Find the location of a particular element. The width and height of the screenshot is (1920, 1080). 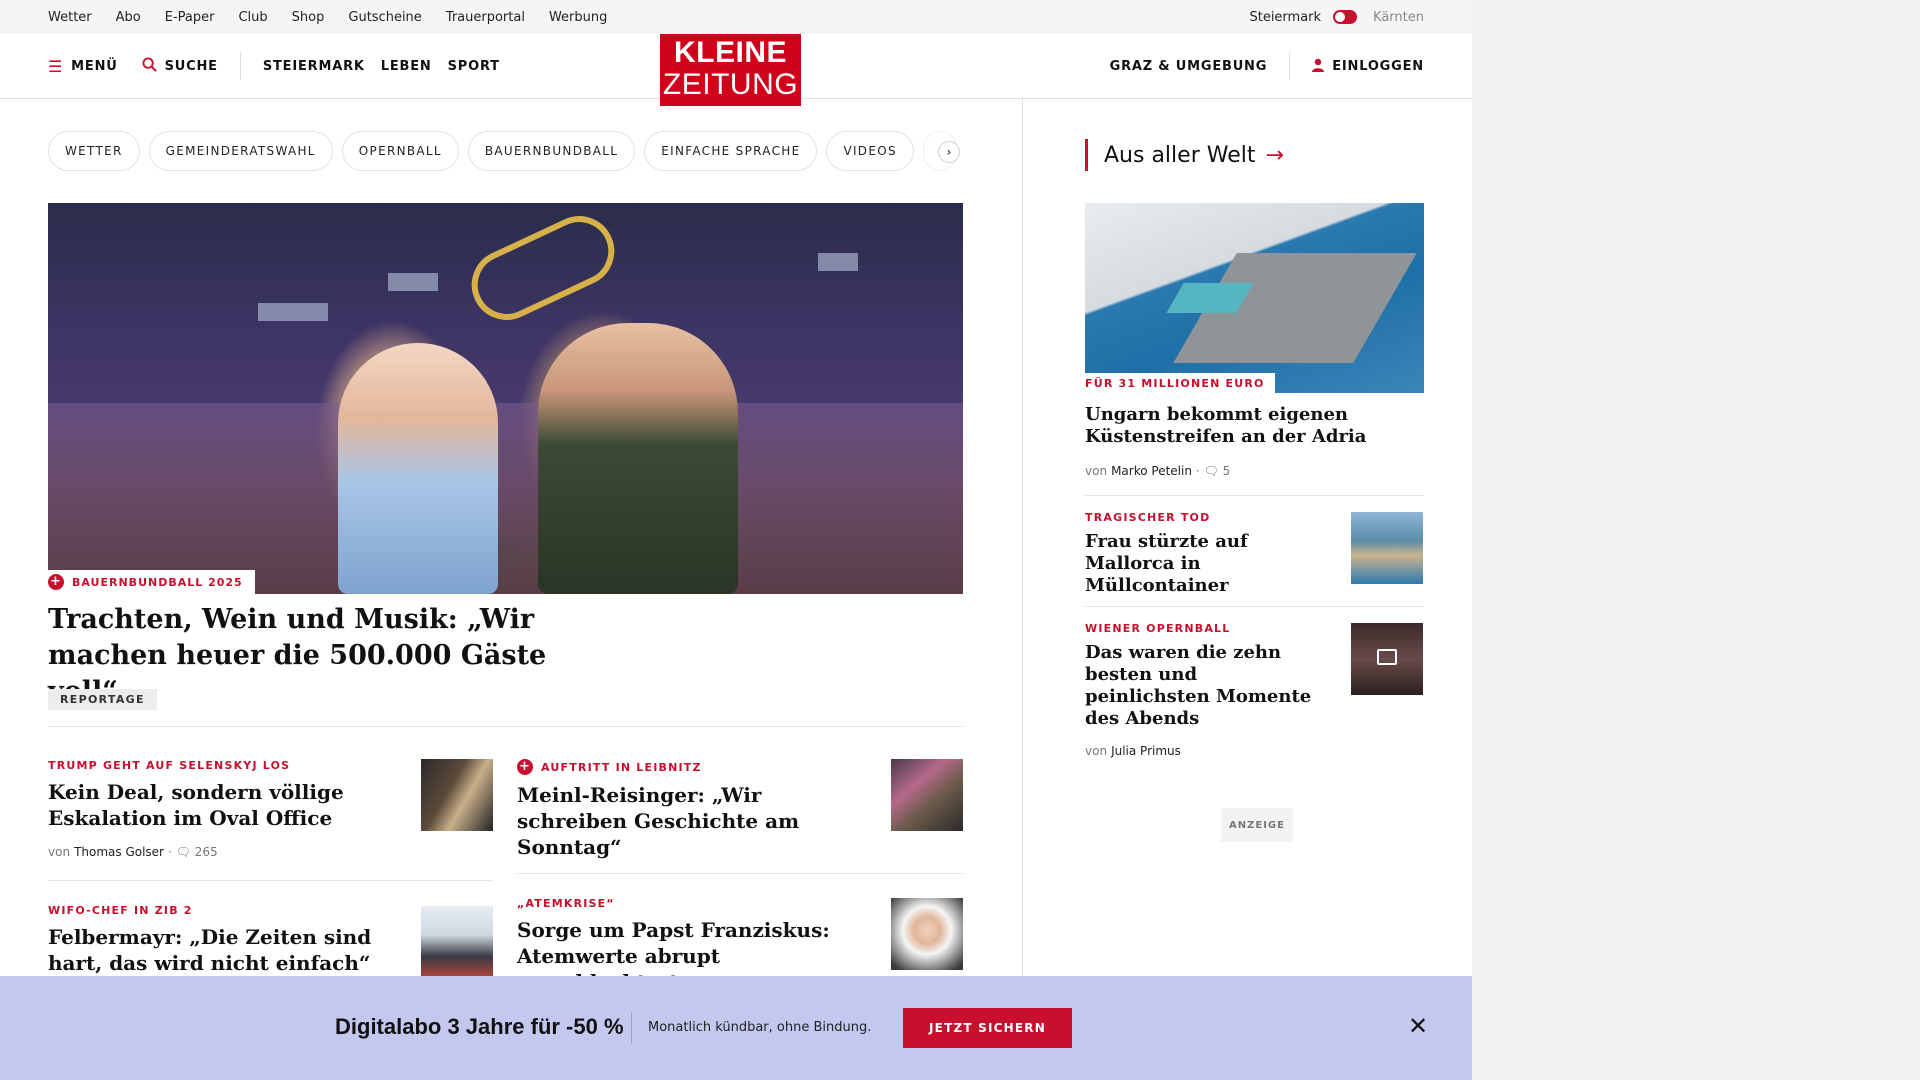

article-kicker: TRAGISCHER TOD is located at coordinates (1148, 517).